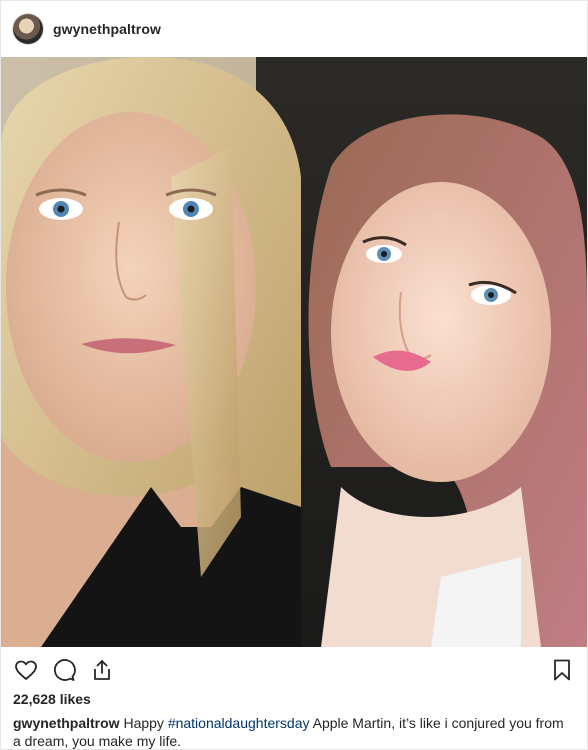 Image resolution: width=588 pixels, height=750 pixels. What do you see at coordinates (26, 670) in the screenshot?
I see `heart-icon` at bounding box center [26, 670].